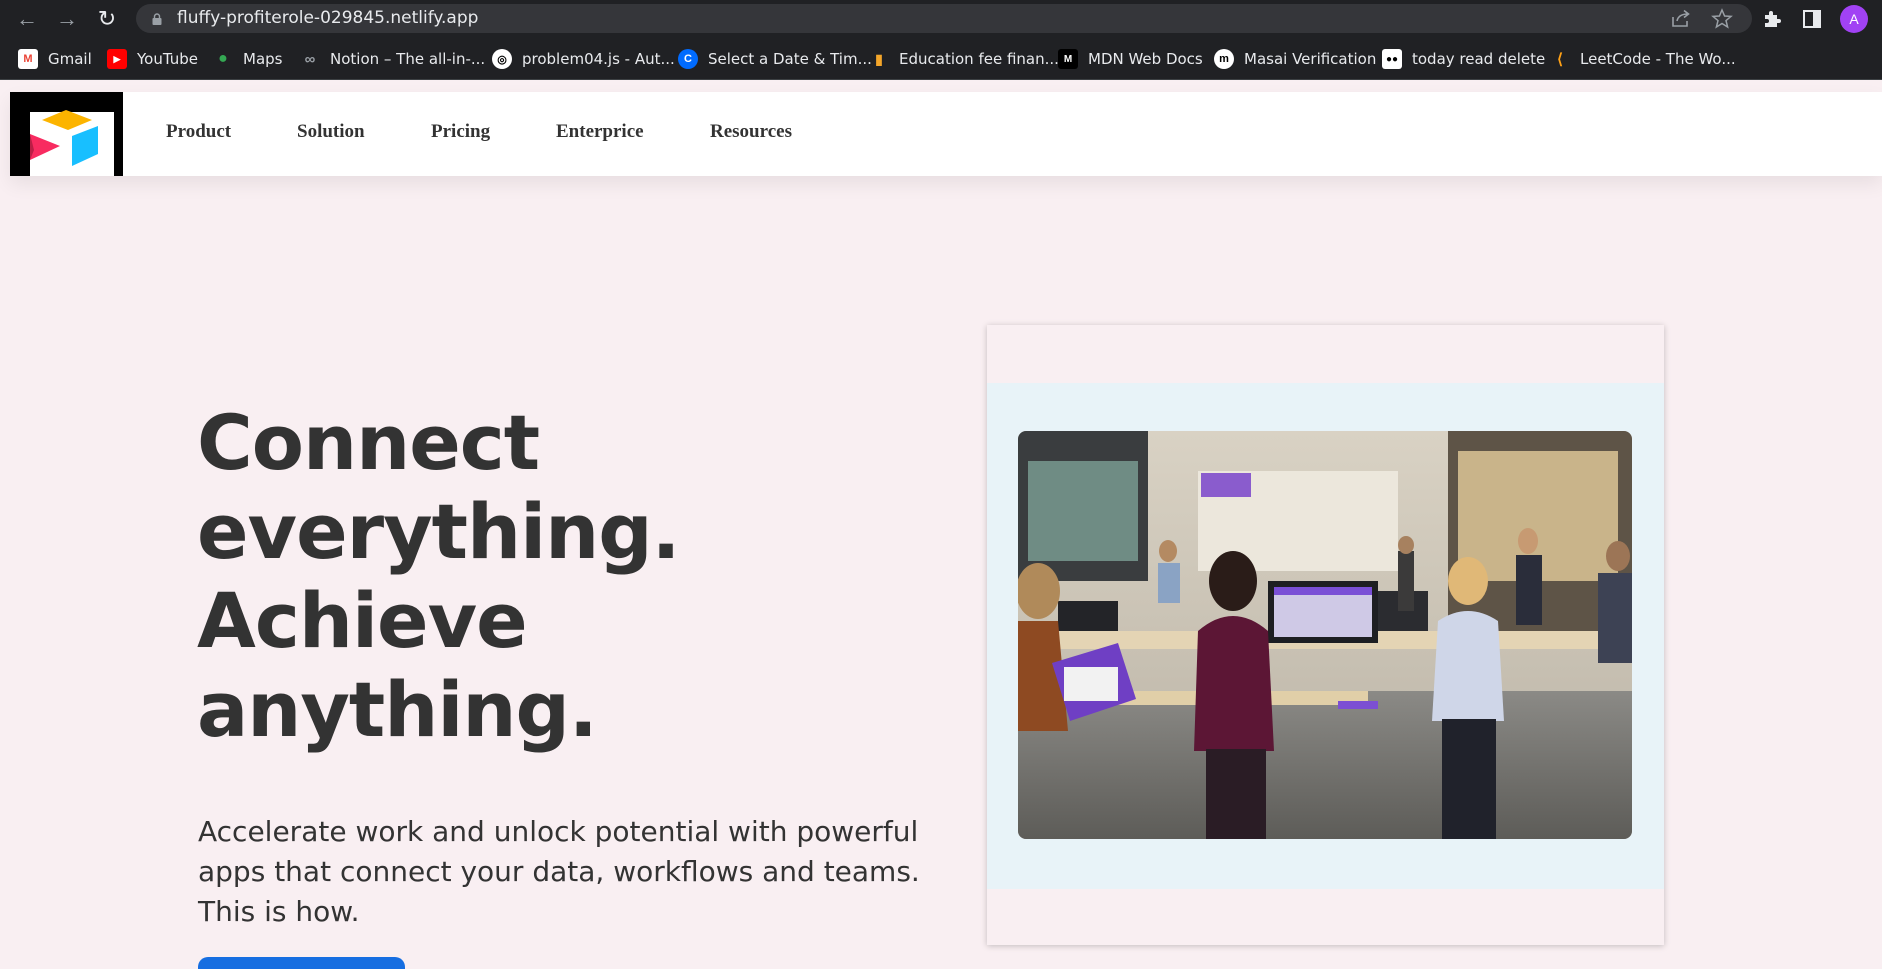 The width and height of the screenshot is (1882, 969). I want to click on nav-pricing: Pricing, so click(460, 132).